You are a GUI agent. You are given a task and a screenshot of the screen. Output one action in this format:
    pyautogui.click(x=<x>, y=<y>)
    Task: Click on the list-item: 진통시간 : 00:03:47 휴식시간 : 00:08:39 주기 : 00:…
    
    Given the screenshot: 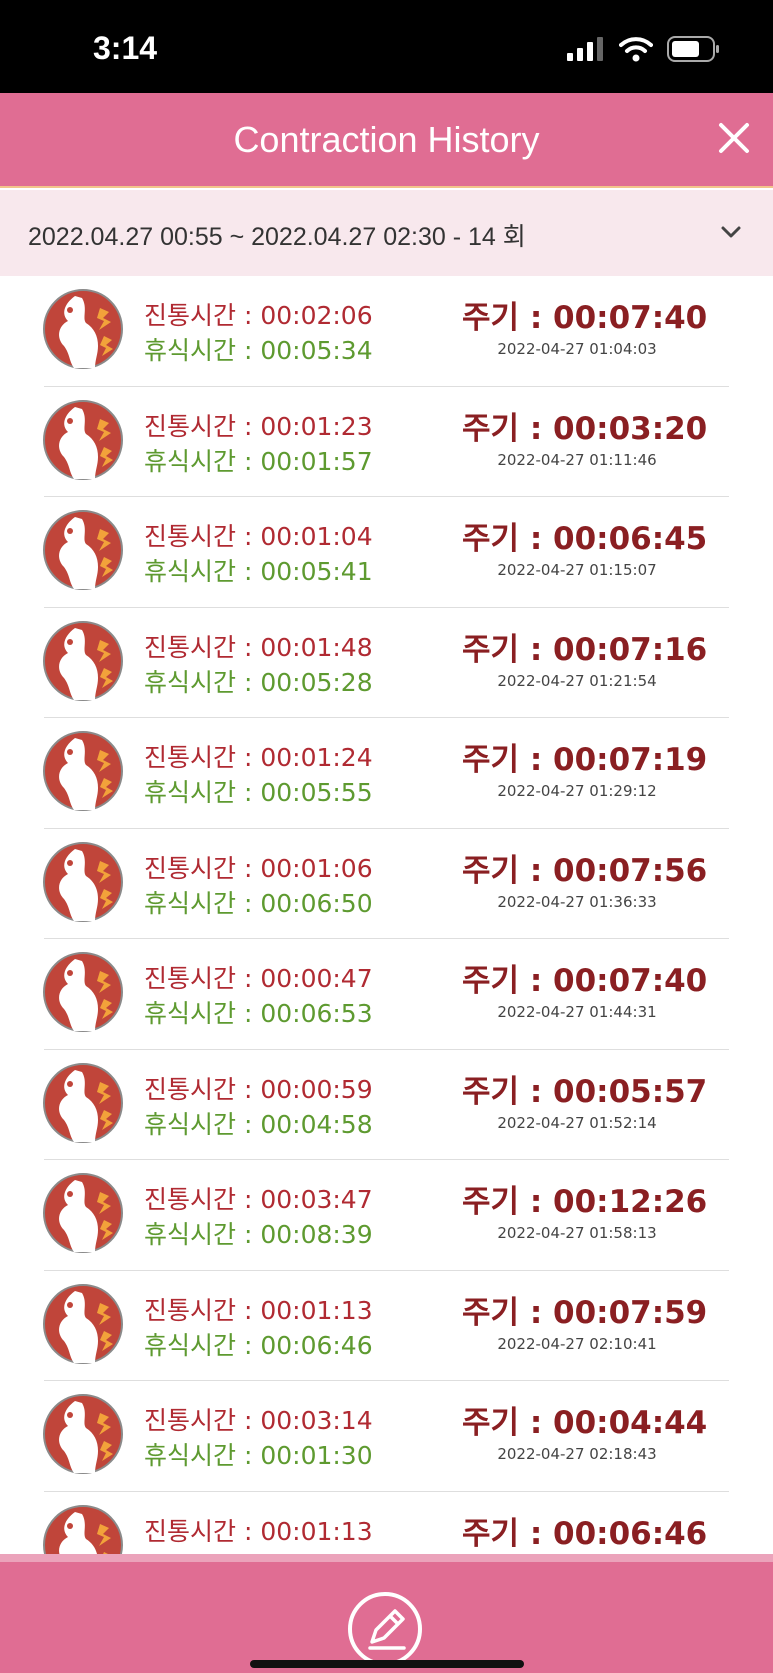 What is the action you would take?
    pyautogui.click(x=386, y=1215)
    